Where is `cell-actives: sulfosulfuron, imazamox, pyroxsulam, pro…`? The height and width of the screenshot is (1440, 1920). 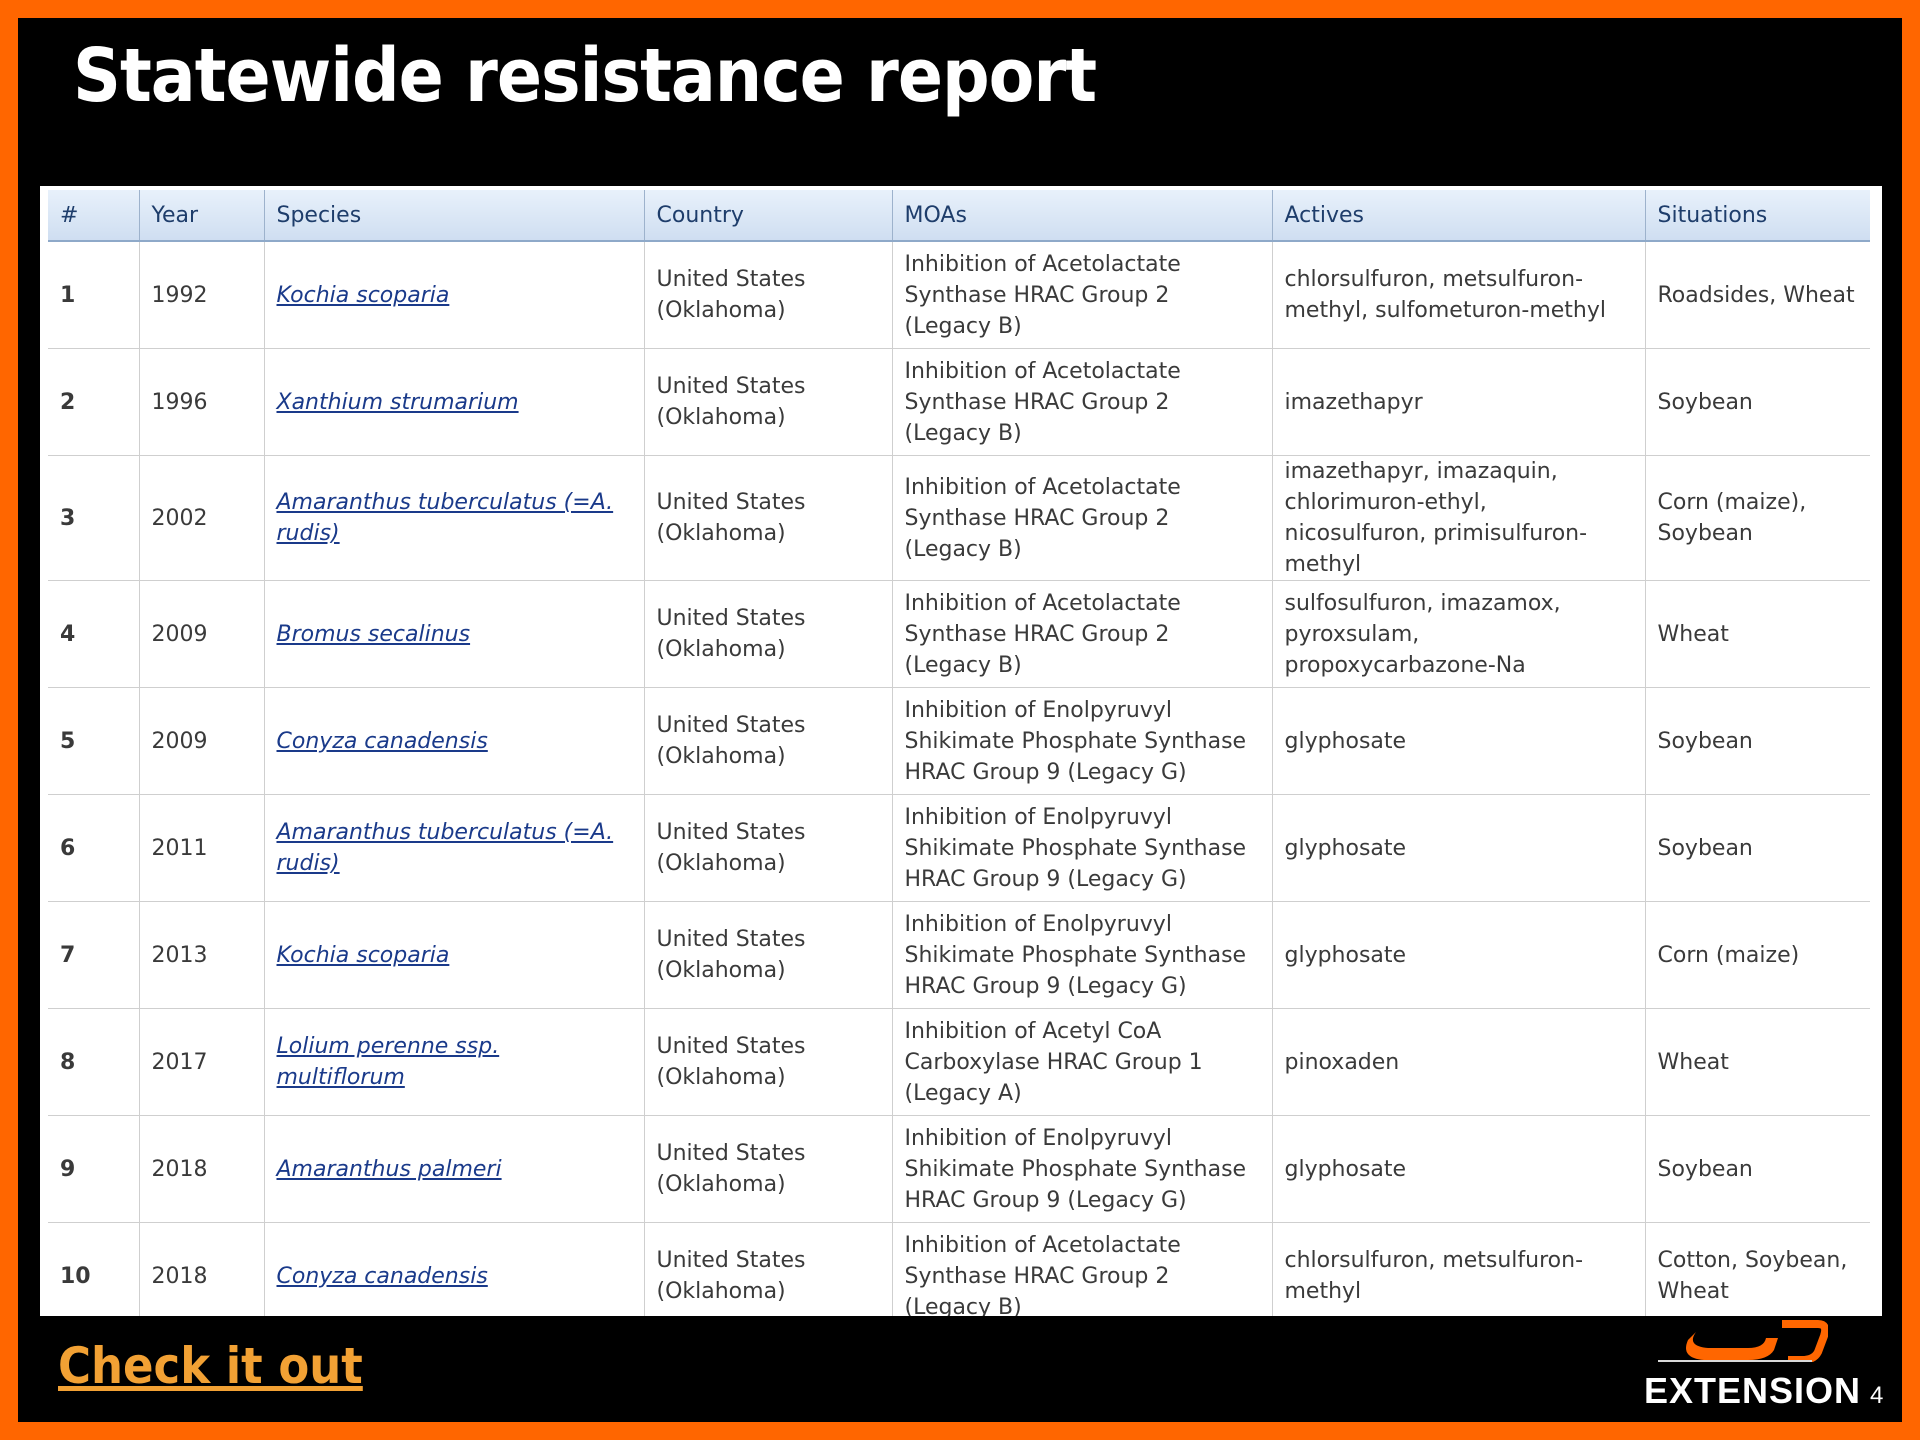
cell-actives: sulfosulfuron, imazamox, pyroxsulam, pro… is located at coordinates (1459, 634).